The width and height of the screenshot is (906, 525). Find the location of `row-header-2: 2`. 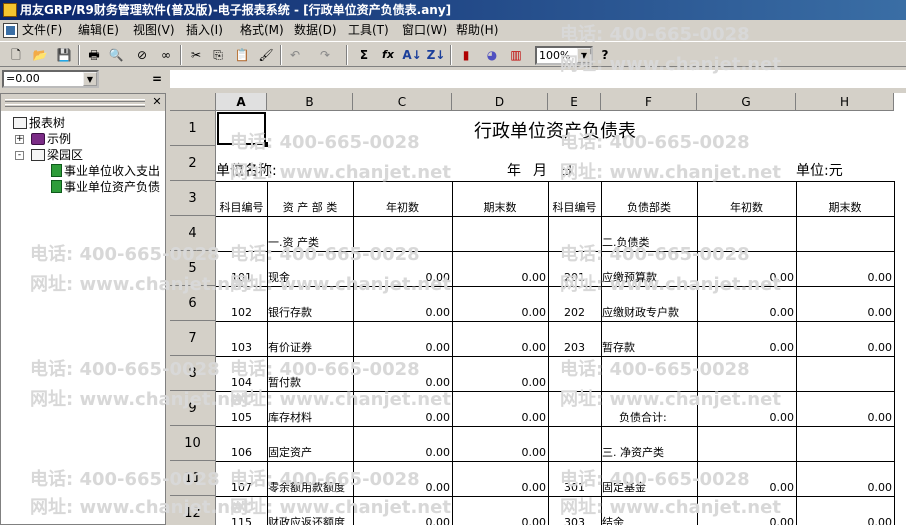

row-header-2: 2 is located at coordinates (193, 163).